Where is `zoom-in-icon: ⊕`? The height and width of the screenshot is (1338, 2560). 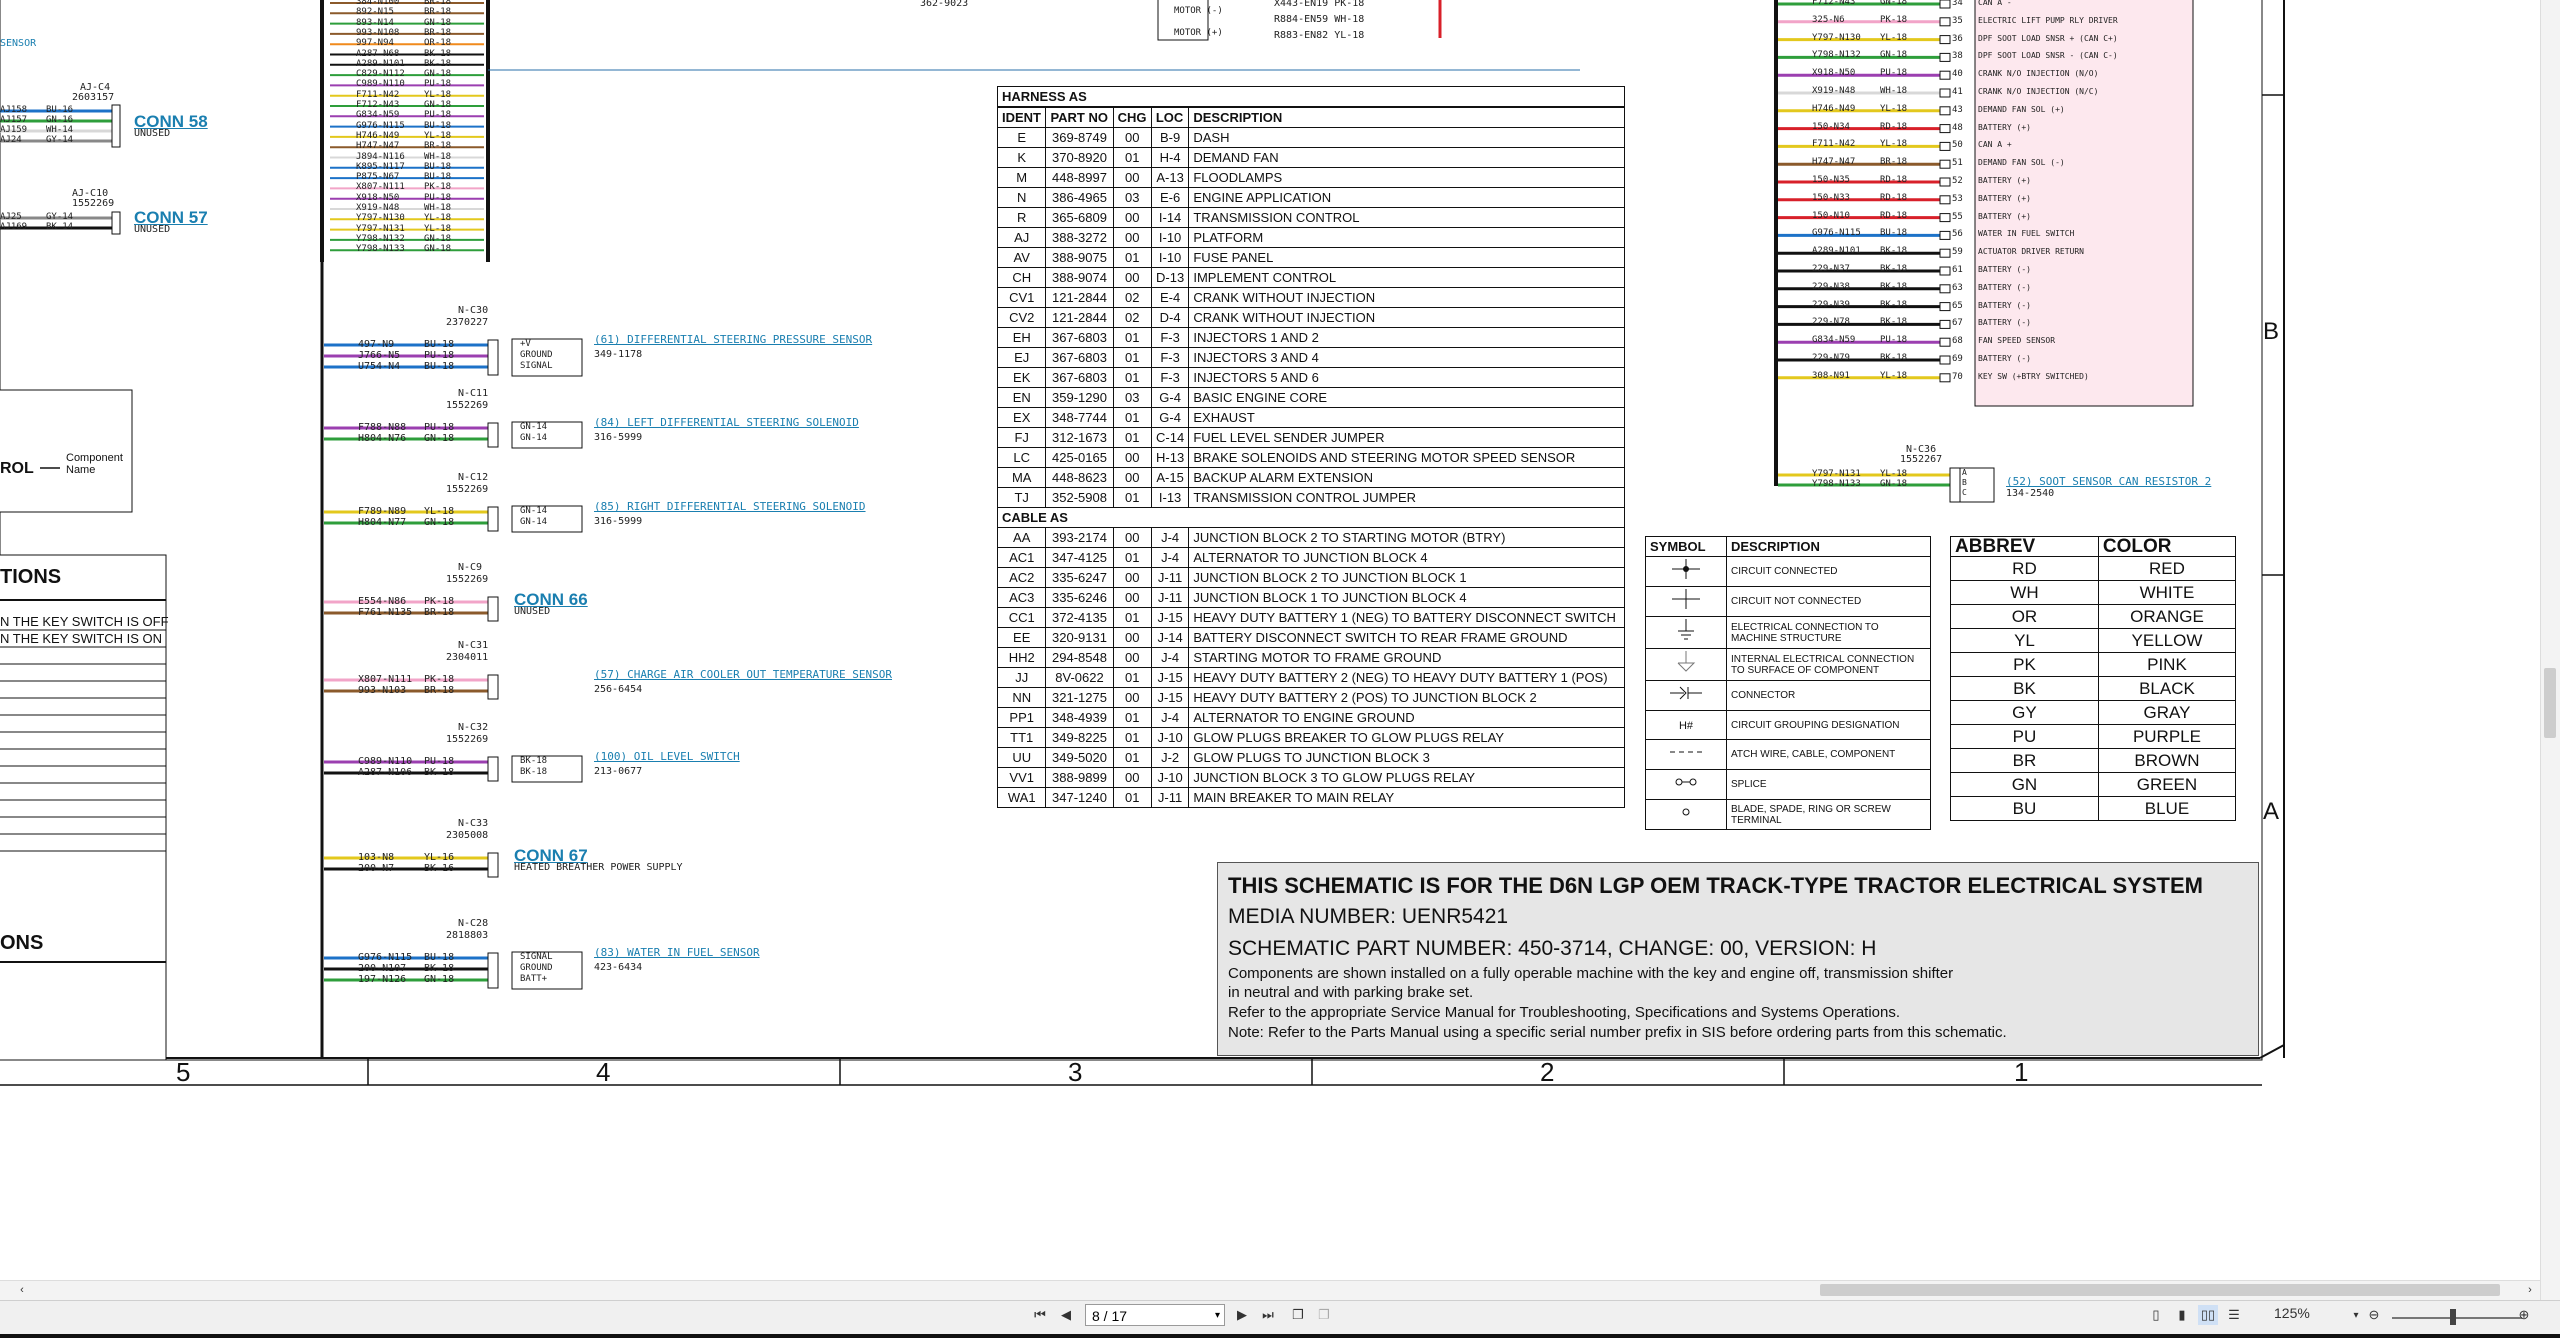
zoom-in-icon: ⊕ is located at coordinates (2524, 1315).